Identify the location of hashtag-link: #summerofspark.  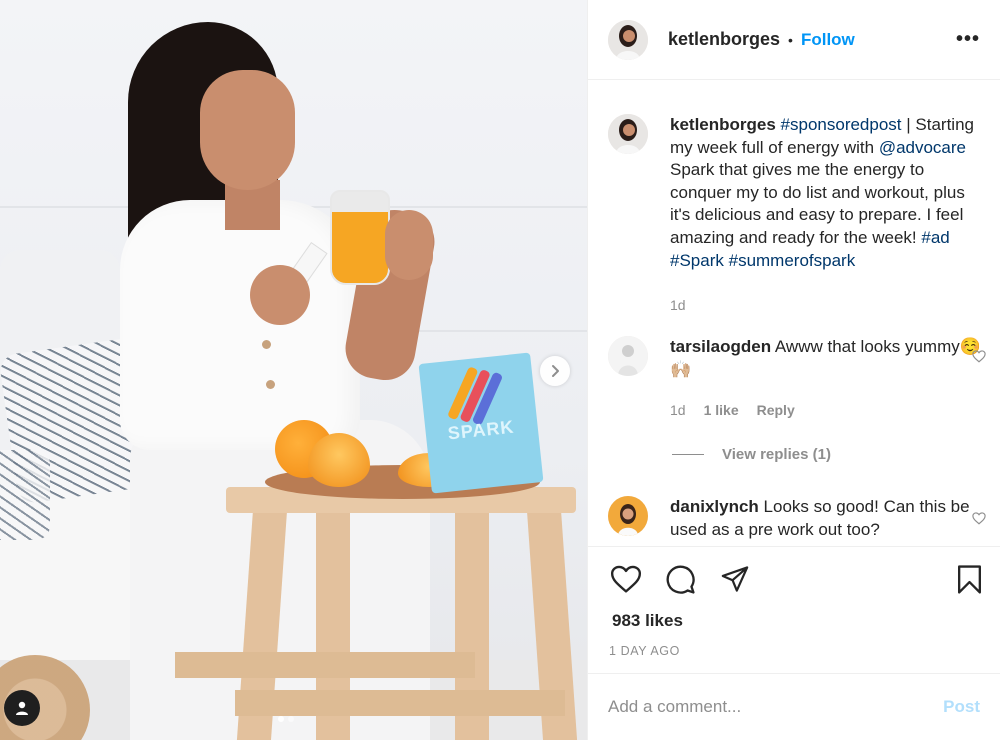
(792, 260).